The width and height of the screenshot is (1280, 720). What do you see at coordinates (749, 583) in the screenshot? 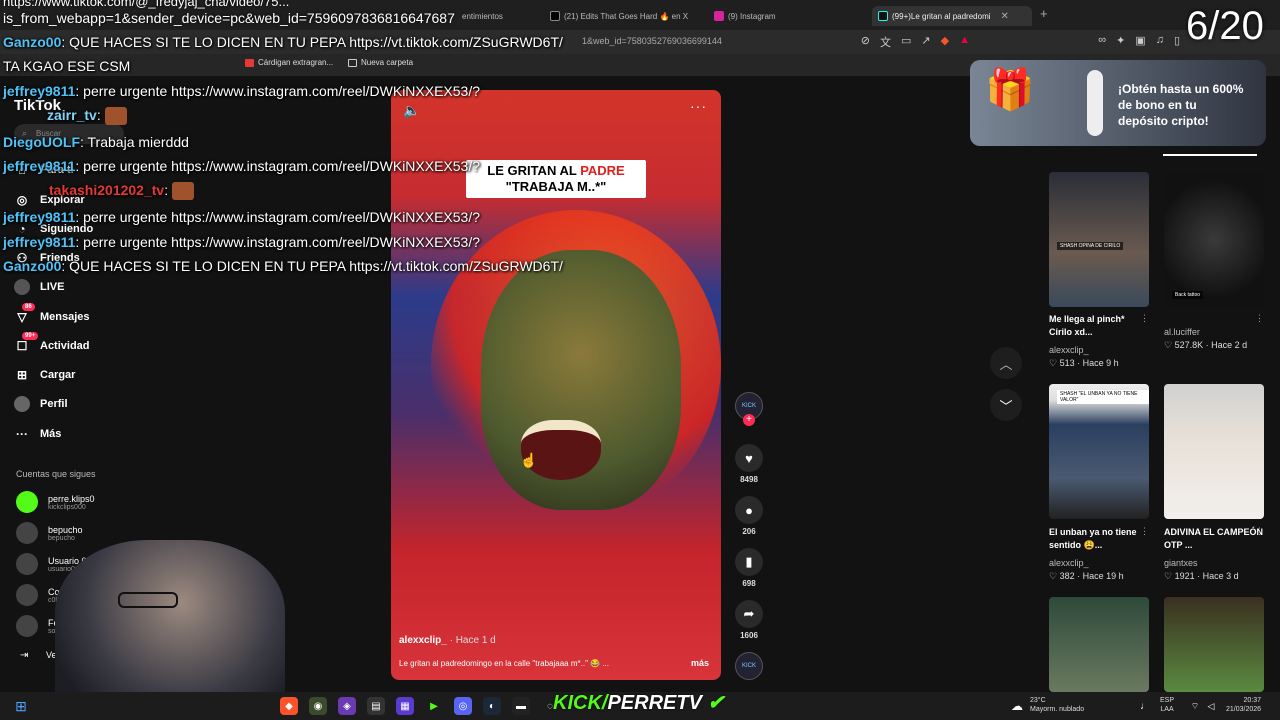
I see `save-count: 698` at bounding box center [749, 583].